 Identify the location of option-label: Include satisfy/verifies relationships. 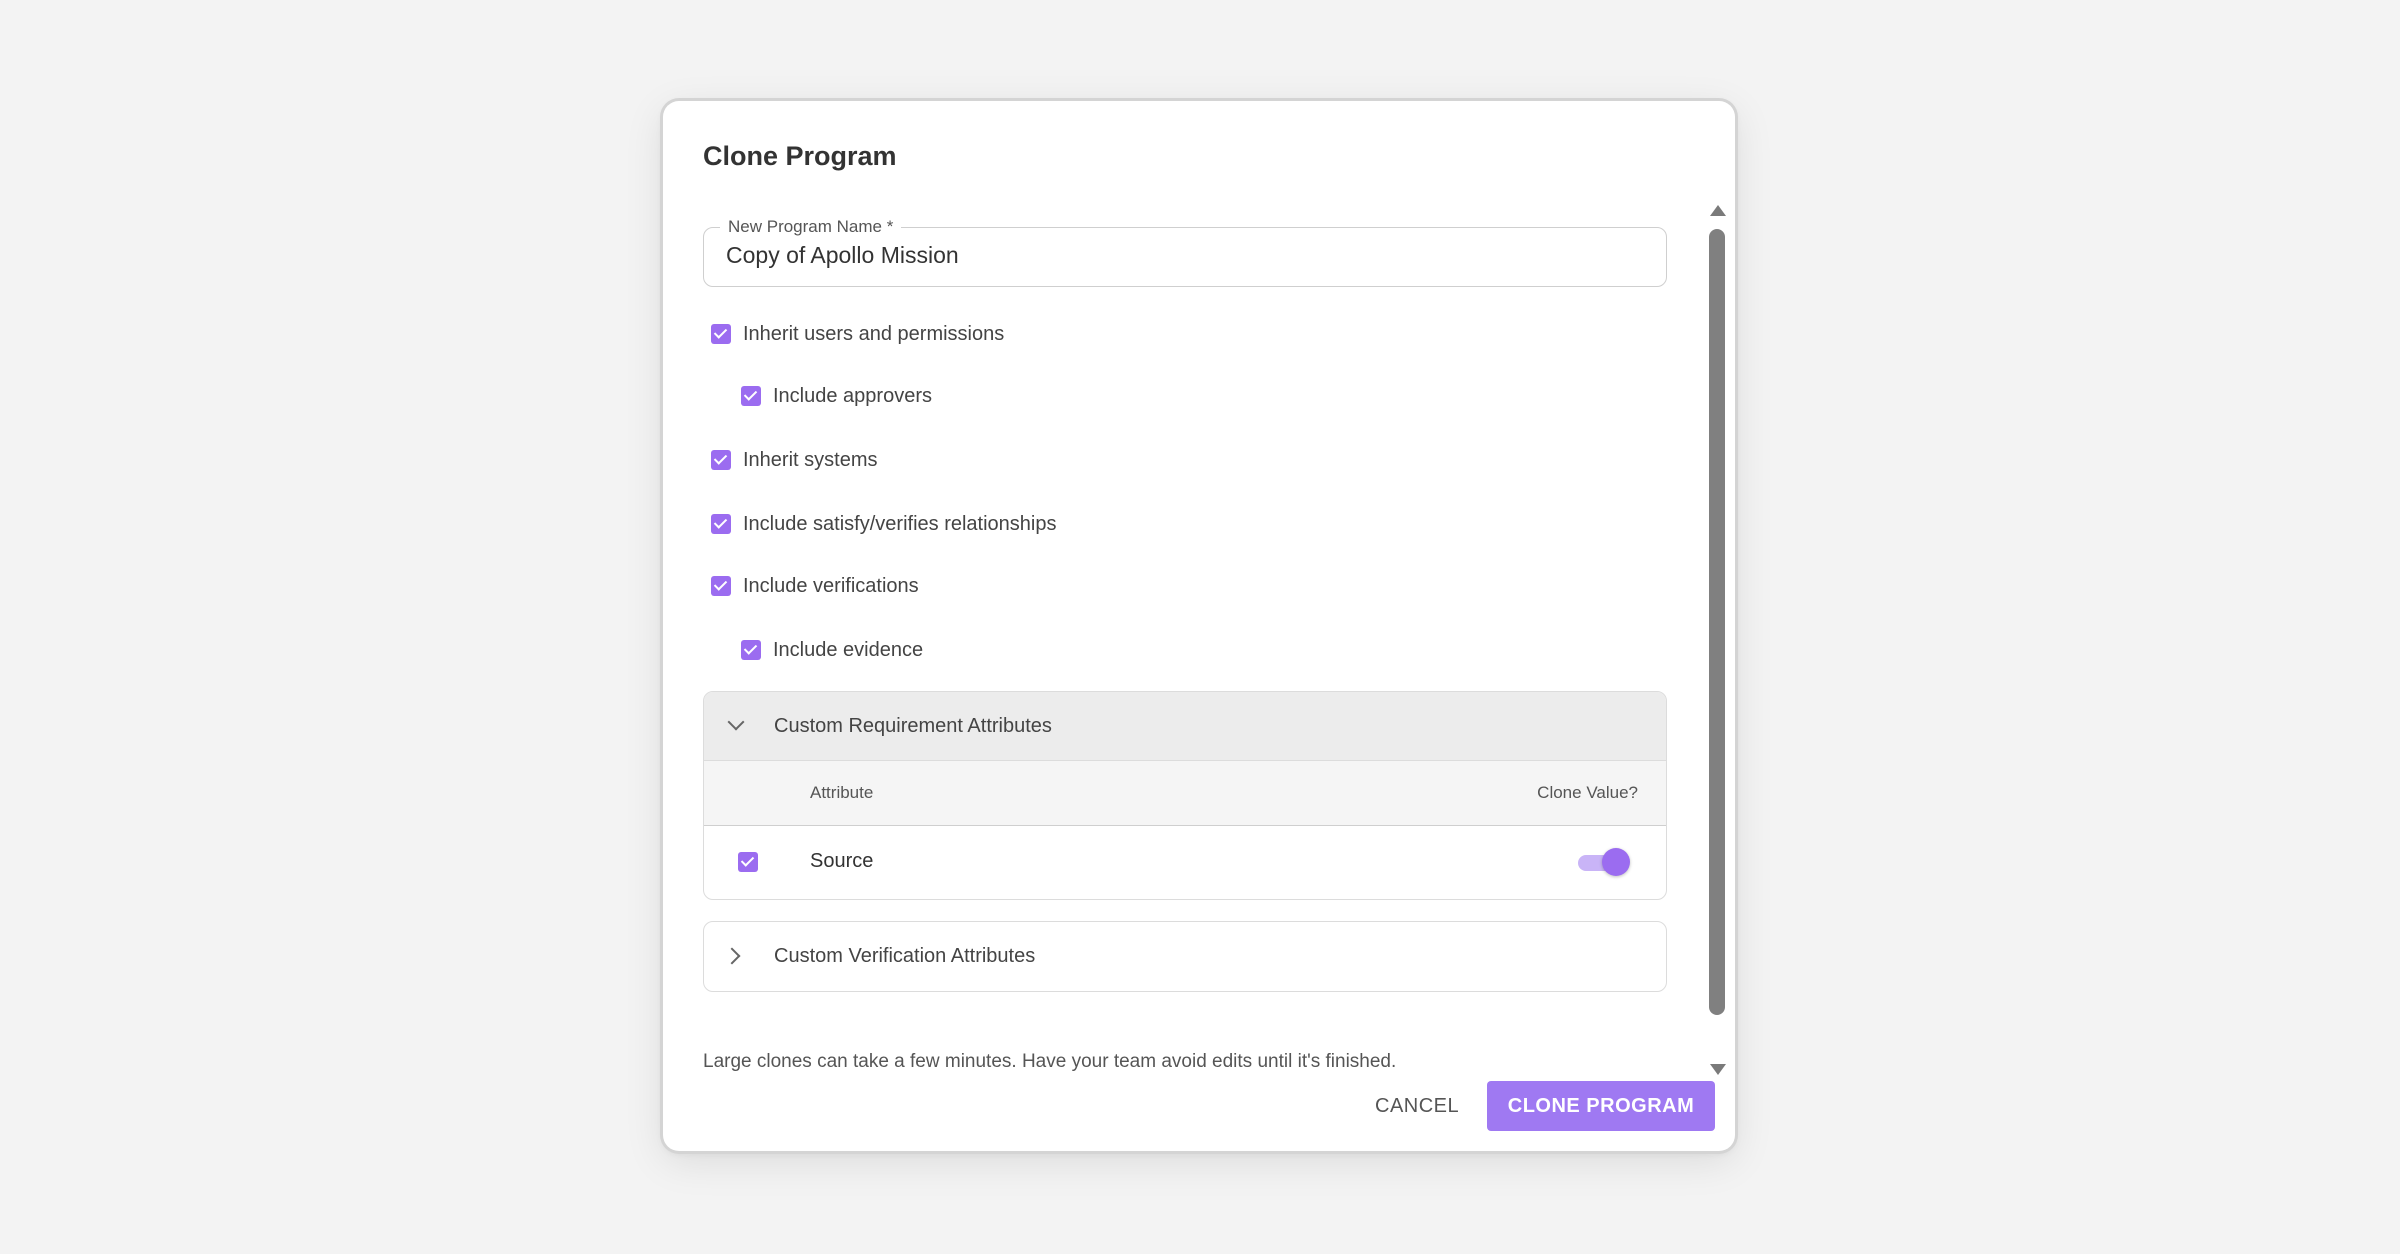
(900, 523).